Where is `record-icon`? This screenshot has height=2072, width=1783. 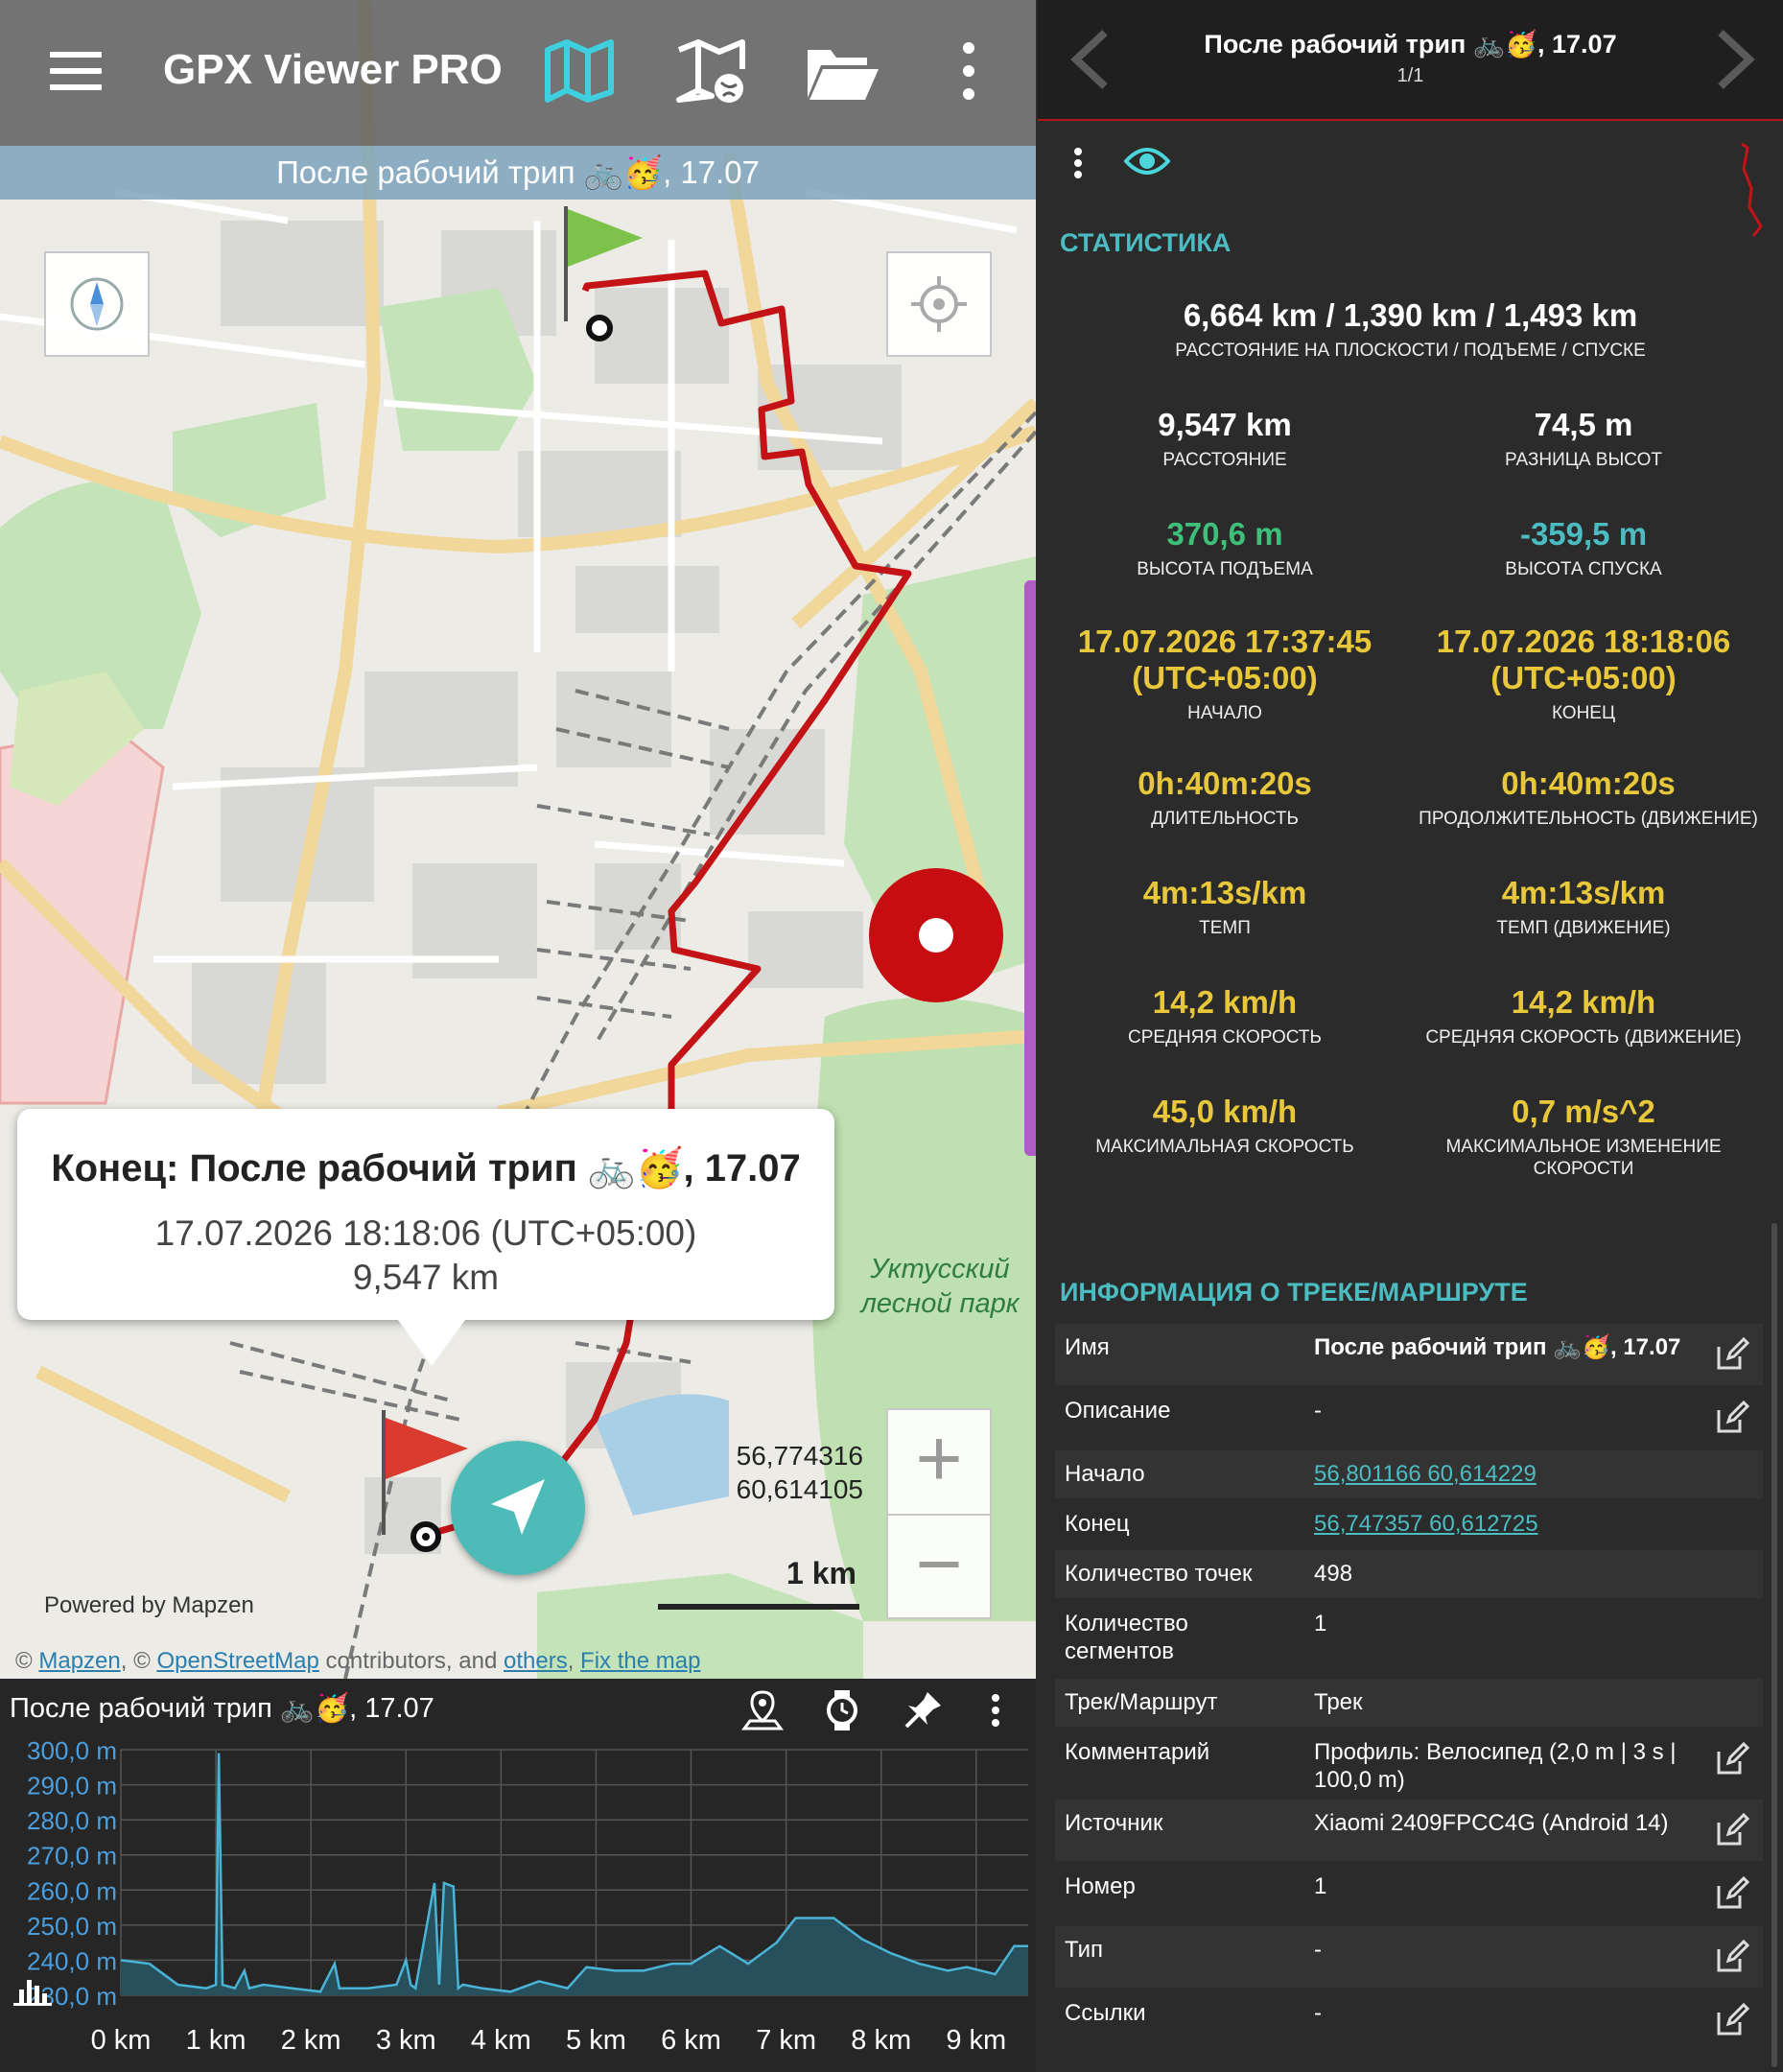
record-icon is located at coordinates (936, 935).